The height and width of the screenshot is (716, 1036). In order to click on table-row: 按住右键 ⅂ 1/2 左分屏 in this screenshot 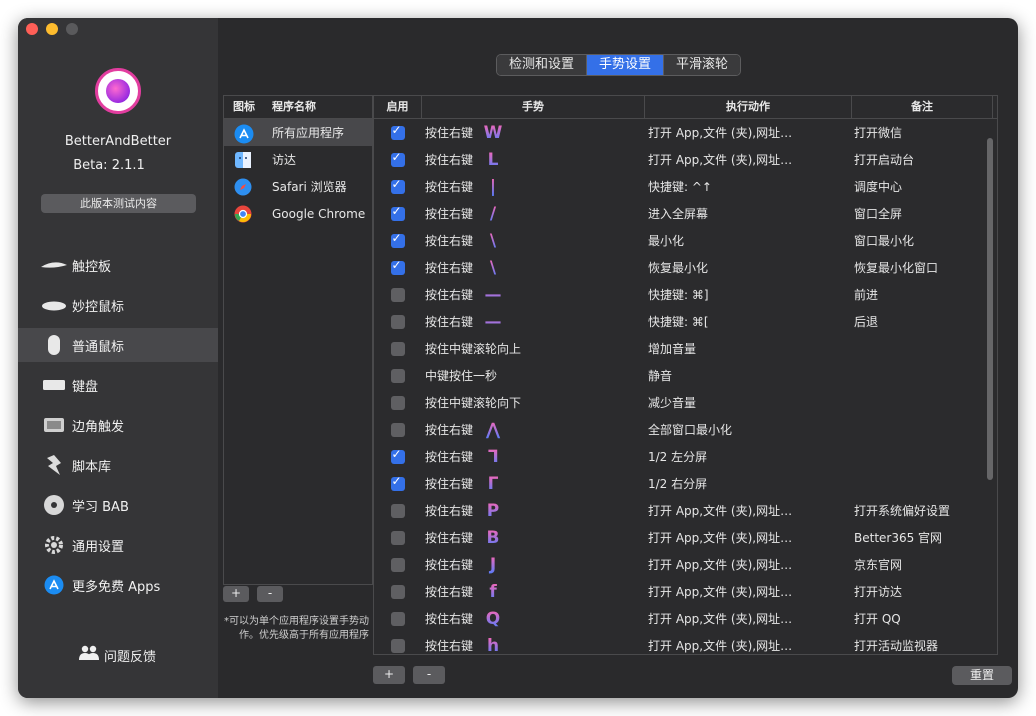, I will do `click(685, 456)`.